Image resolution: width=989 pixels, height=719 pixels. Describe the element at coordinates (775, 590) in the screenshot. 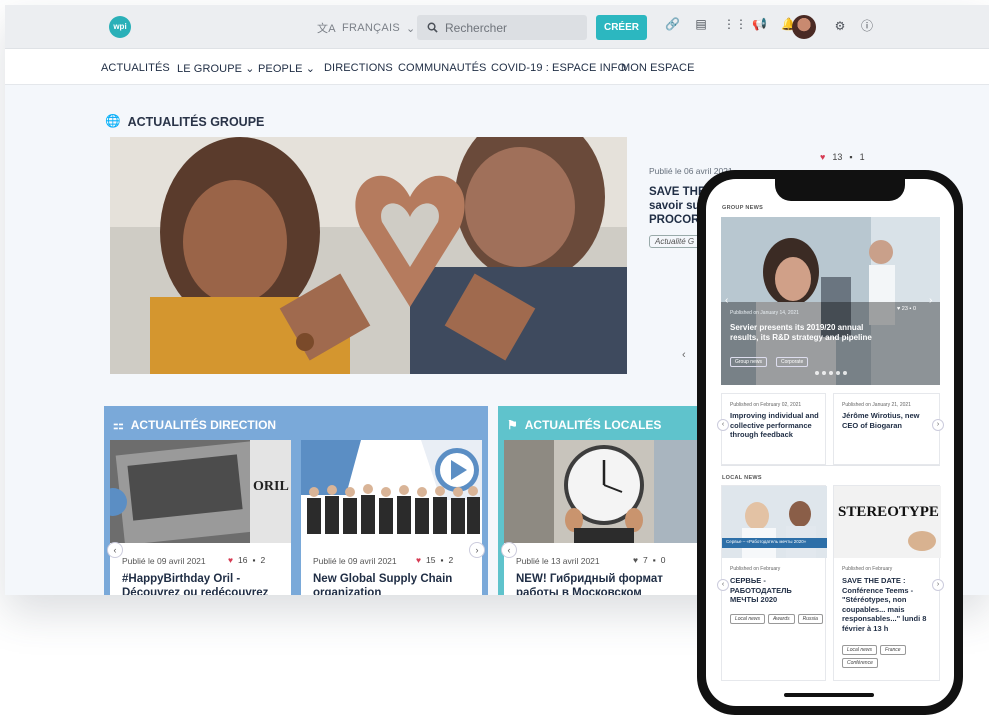

I see `phone-card-title: СЕРВЬЕ - РАБОТОДАТЕЛЬ МЕЧТЫ 2020` at that location.